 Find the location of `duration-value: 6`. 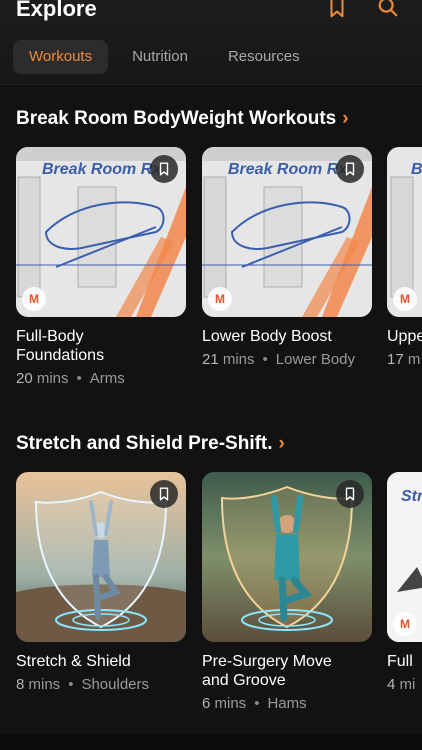

duration-value: 6 is located at coordinates (206, 703).